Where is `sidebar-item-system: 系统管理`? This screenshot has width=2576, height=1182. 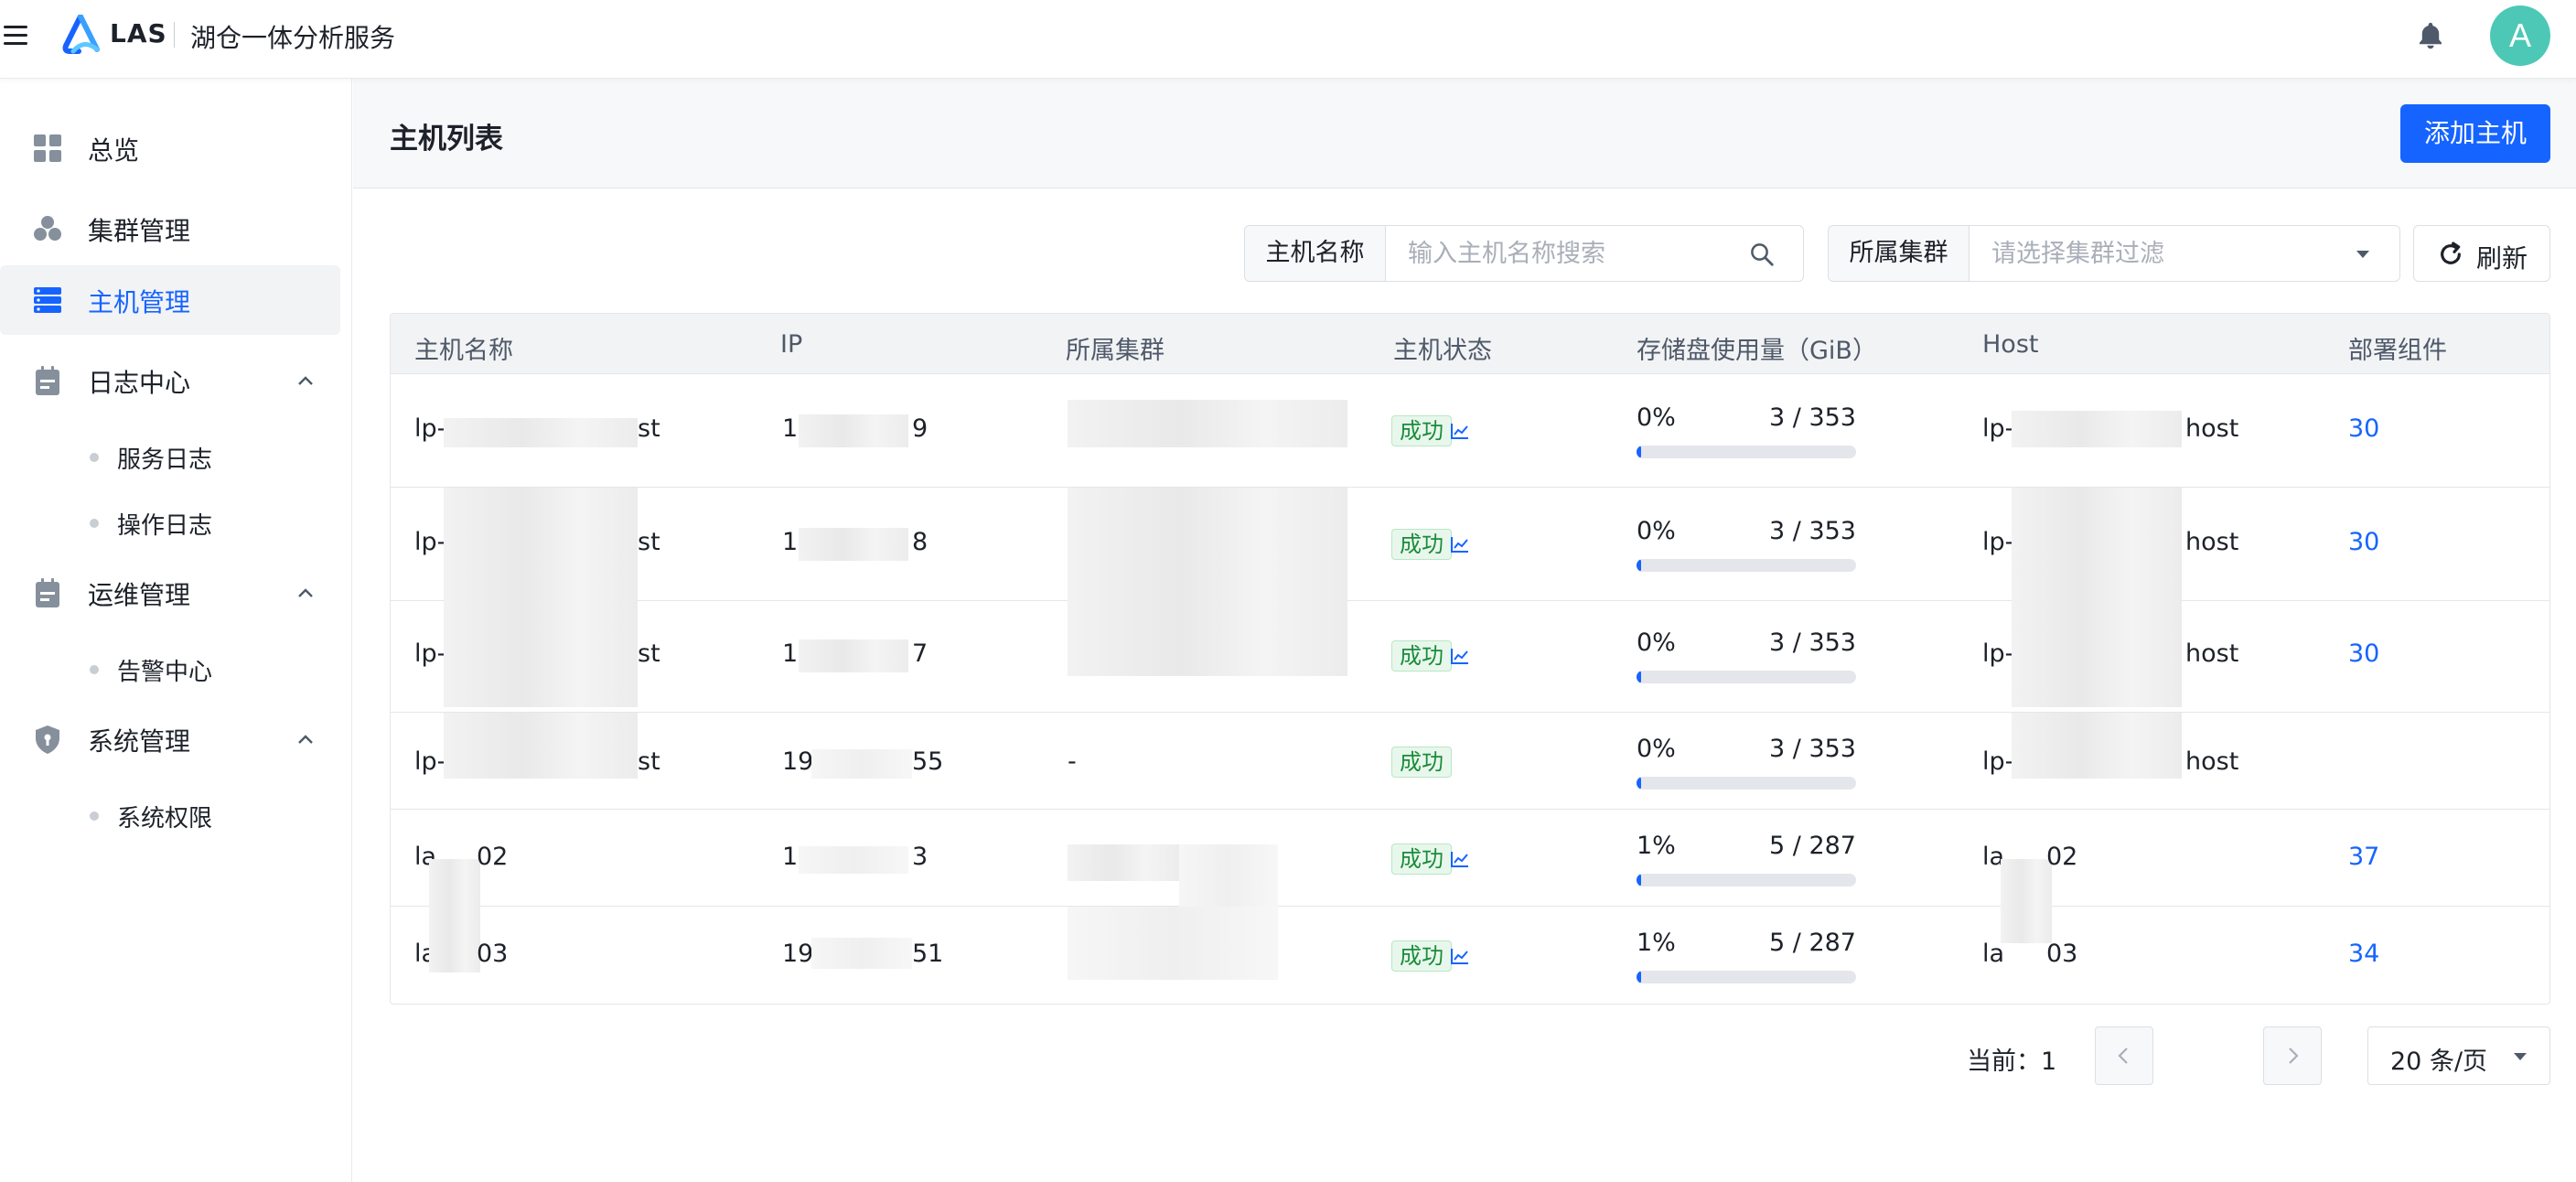 sidebar-item-system: 系统管理 is located at coordinates (170, 739).